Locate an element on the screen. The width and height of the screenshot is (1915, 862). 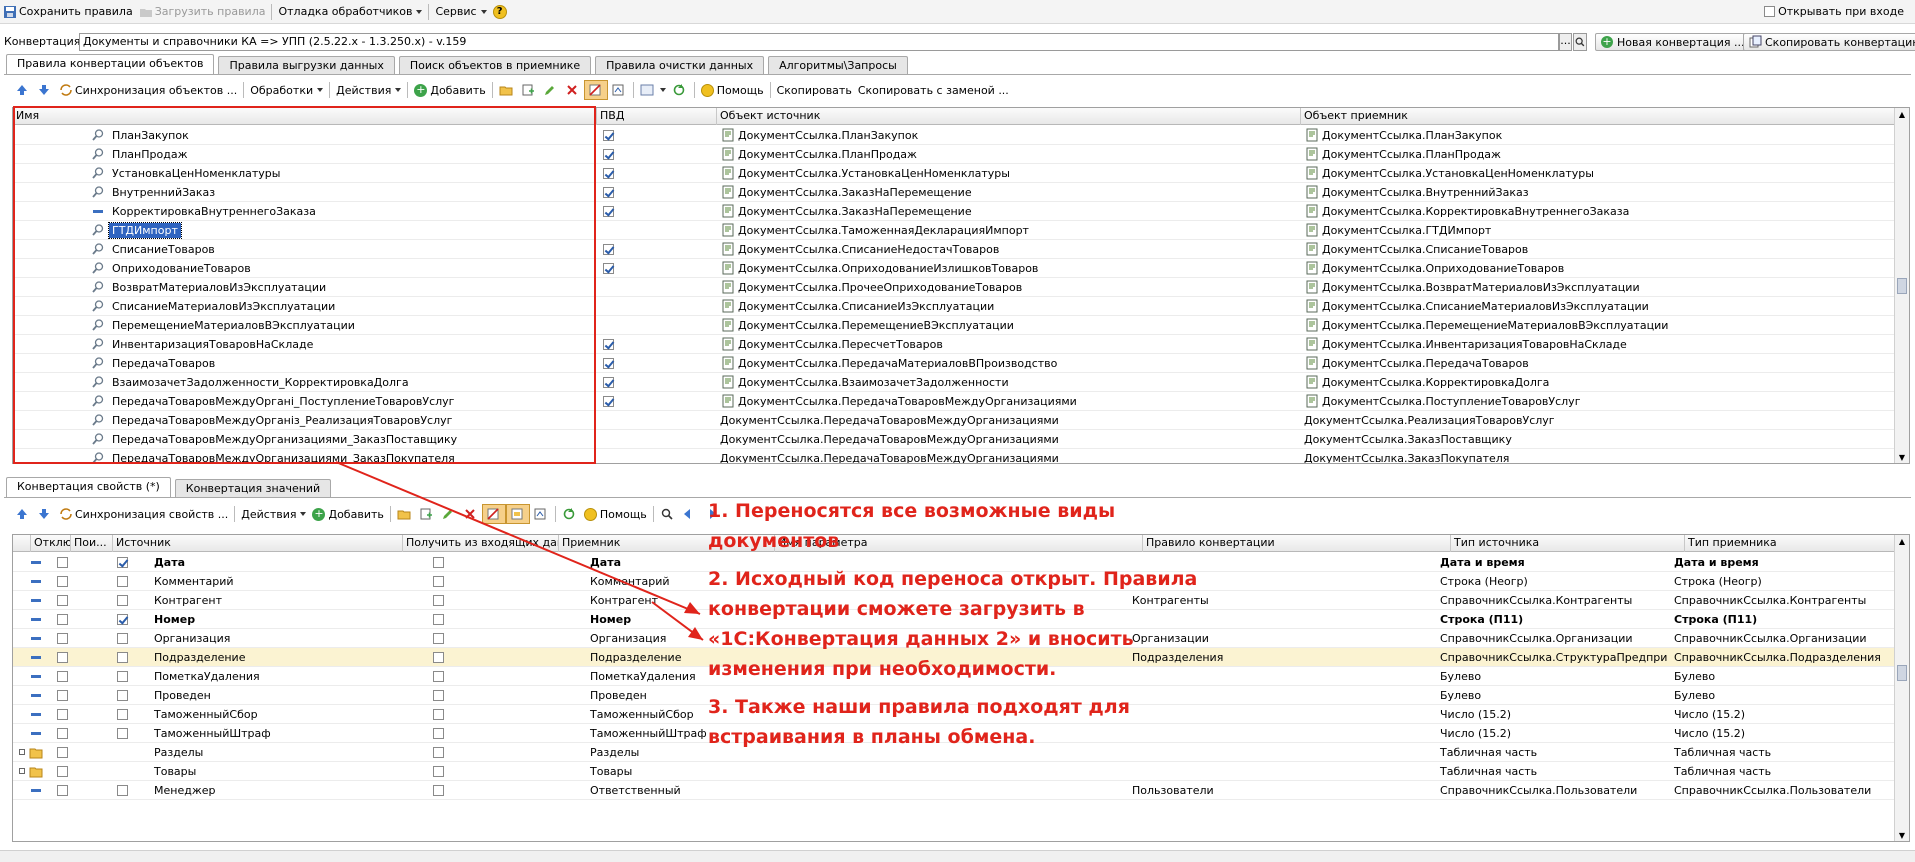
save-rules-button: Сохранить правила is located at coordinates (68, 12).